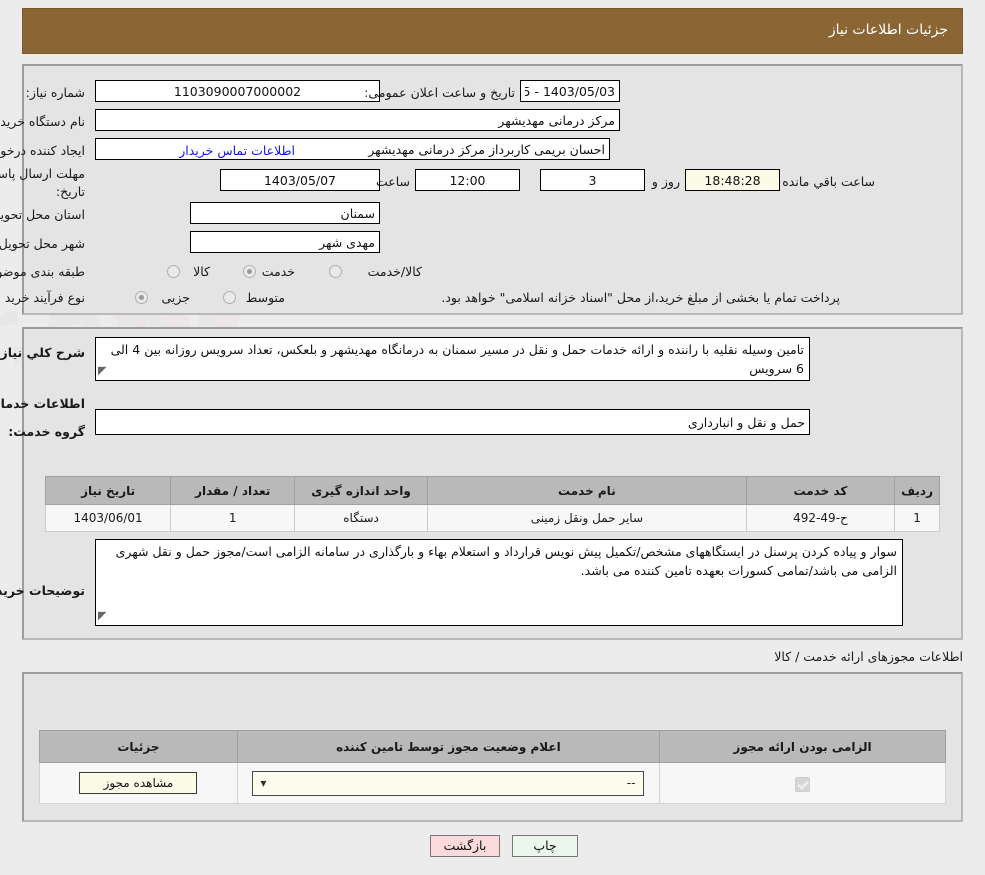 The height and width of the screenshot is (875, 985). I want to click on services-cell-unit: دستگاه, so click(361, 518).